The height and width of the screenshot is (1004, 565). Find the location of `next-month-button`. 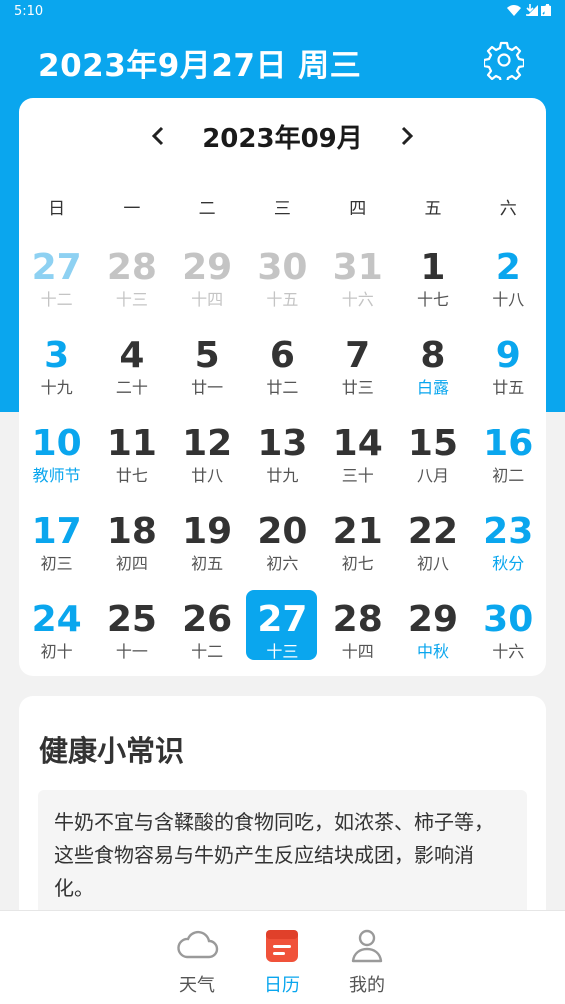

next-month-button is located at coordinates (407, 136).